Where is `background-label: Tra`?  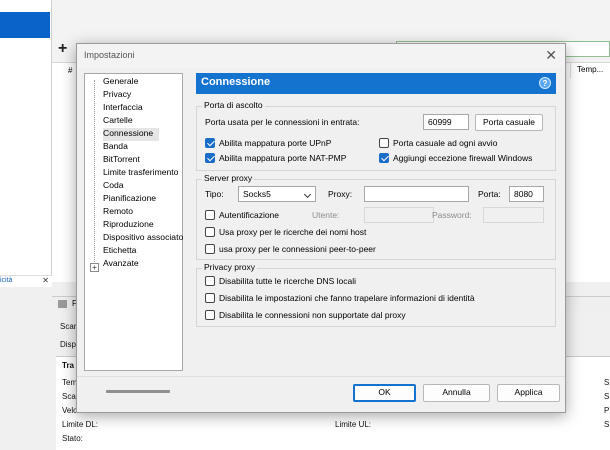 background-label: Tra is located at coordinates (68, 365).